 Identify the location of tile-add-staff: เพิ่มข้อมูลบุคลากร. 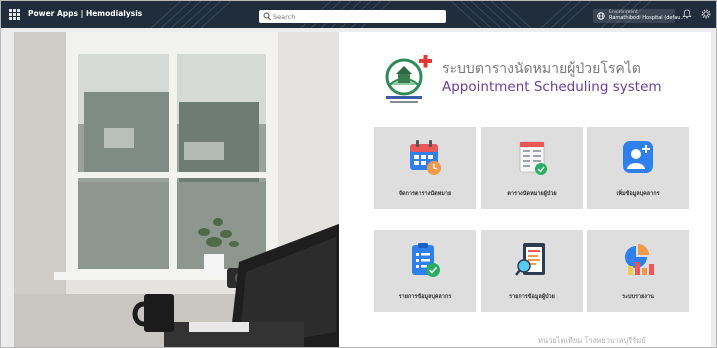
(638, 168).